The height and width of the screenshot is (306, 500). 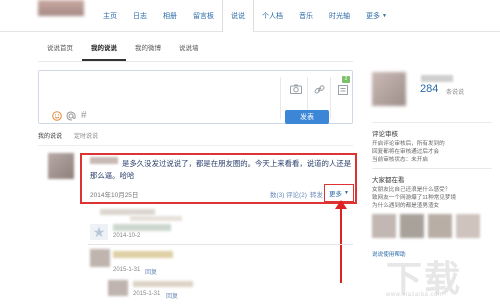 I want to click on nav-home-label: 主页, so click(x=110, y=16).